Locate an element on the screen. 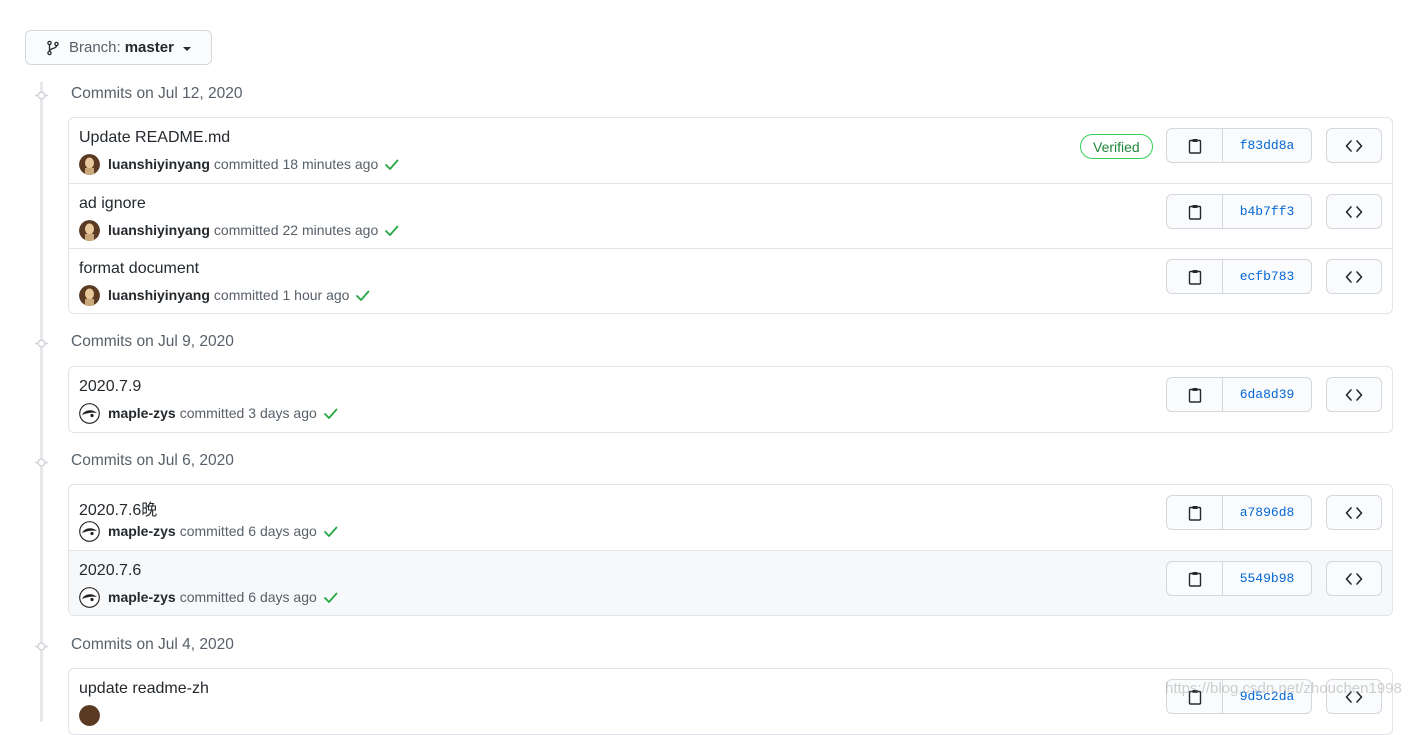  commit-title-link: update readme-zh is located at coordinates (144, 689).